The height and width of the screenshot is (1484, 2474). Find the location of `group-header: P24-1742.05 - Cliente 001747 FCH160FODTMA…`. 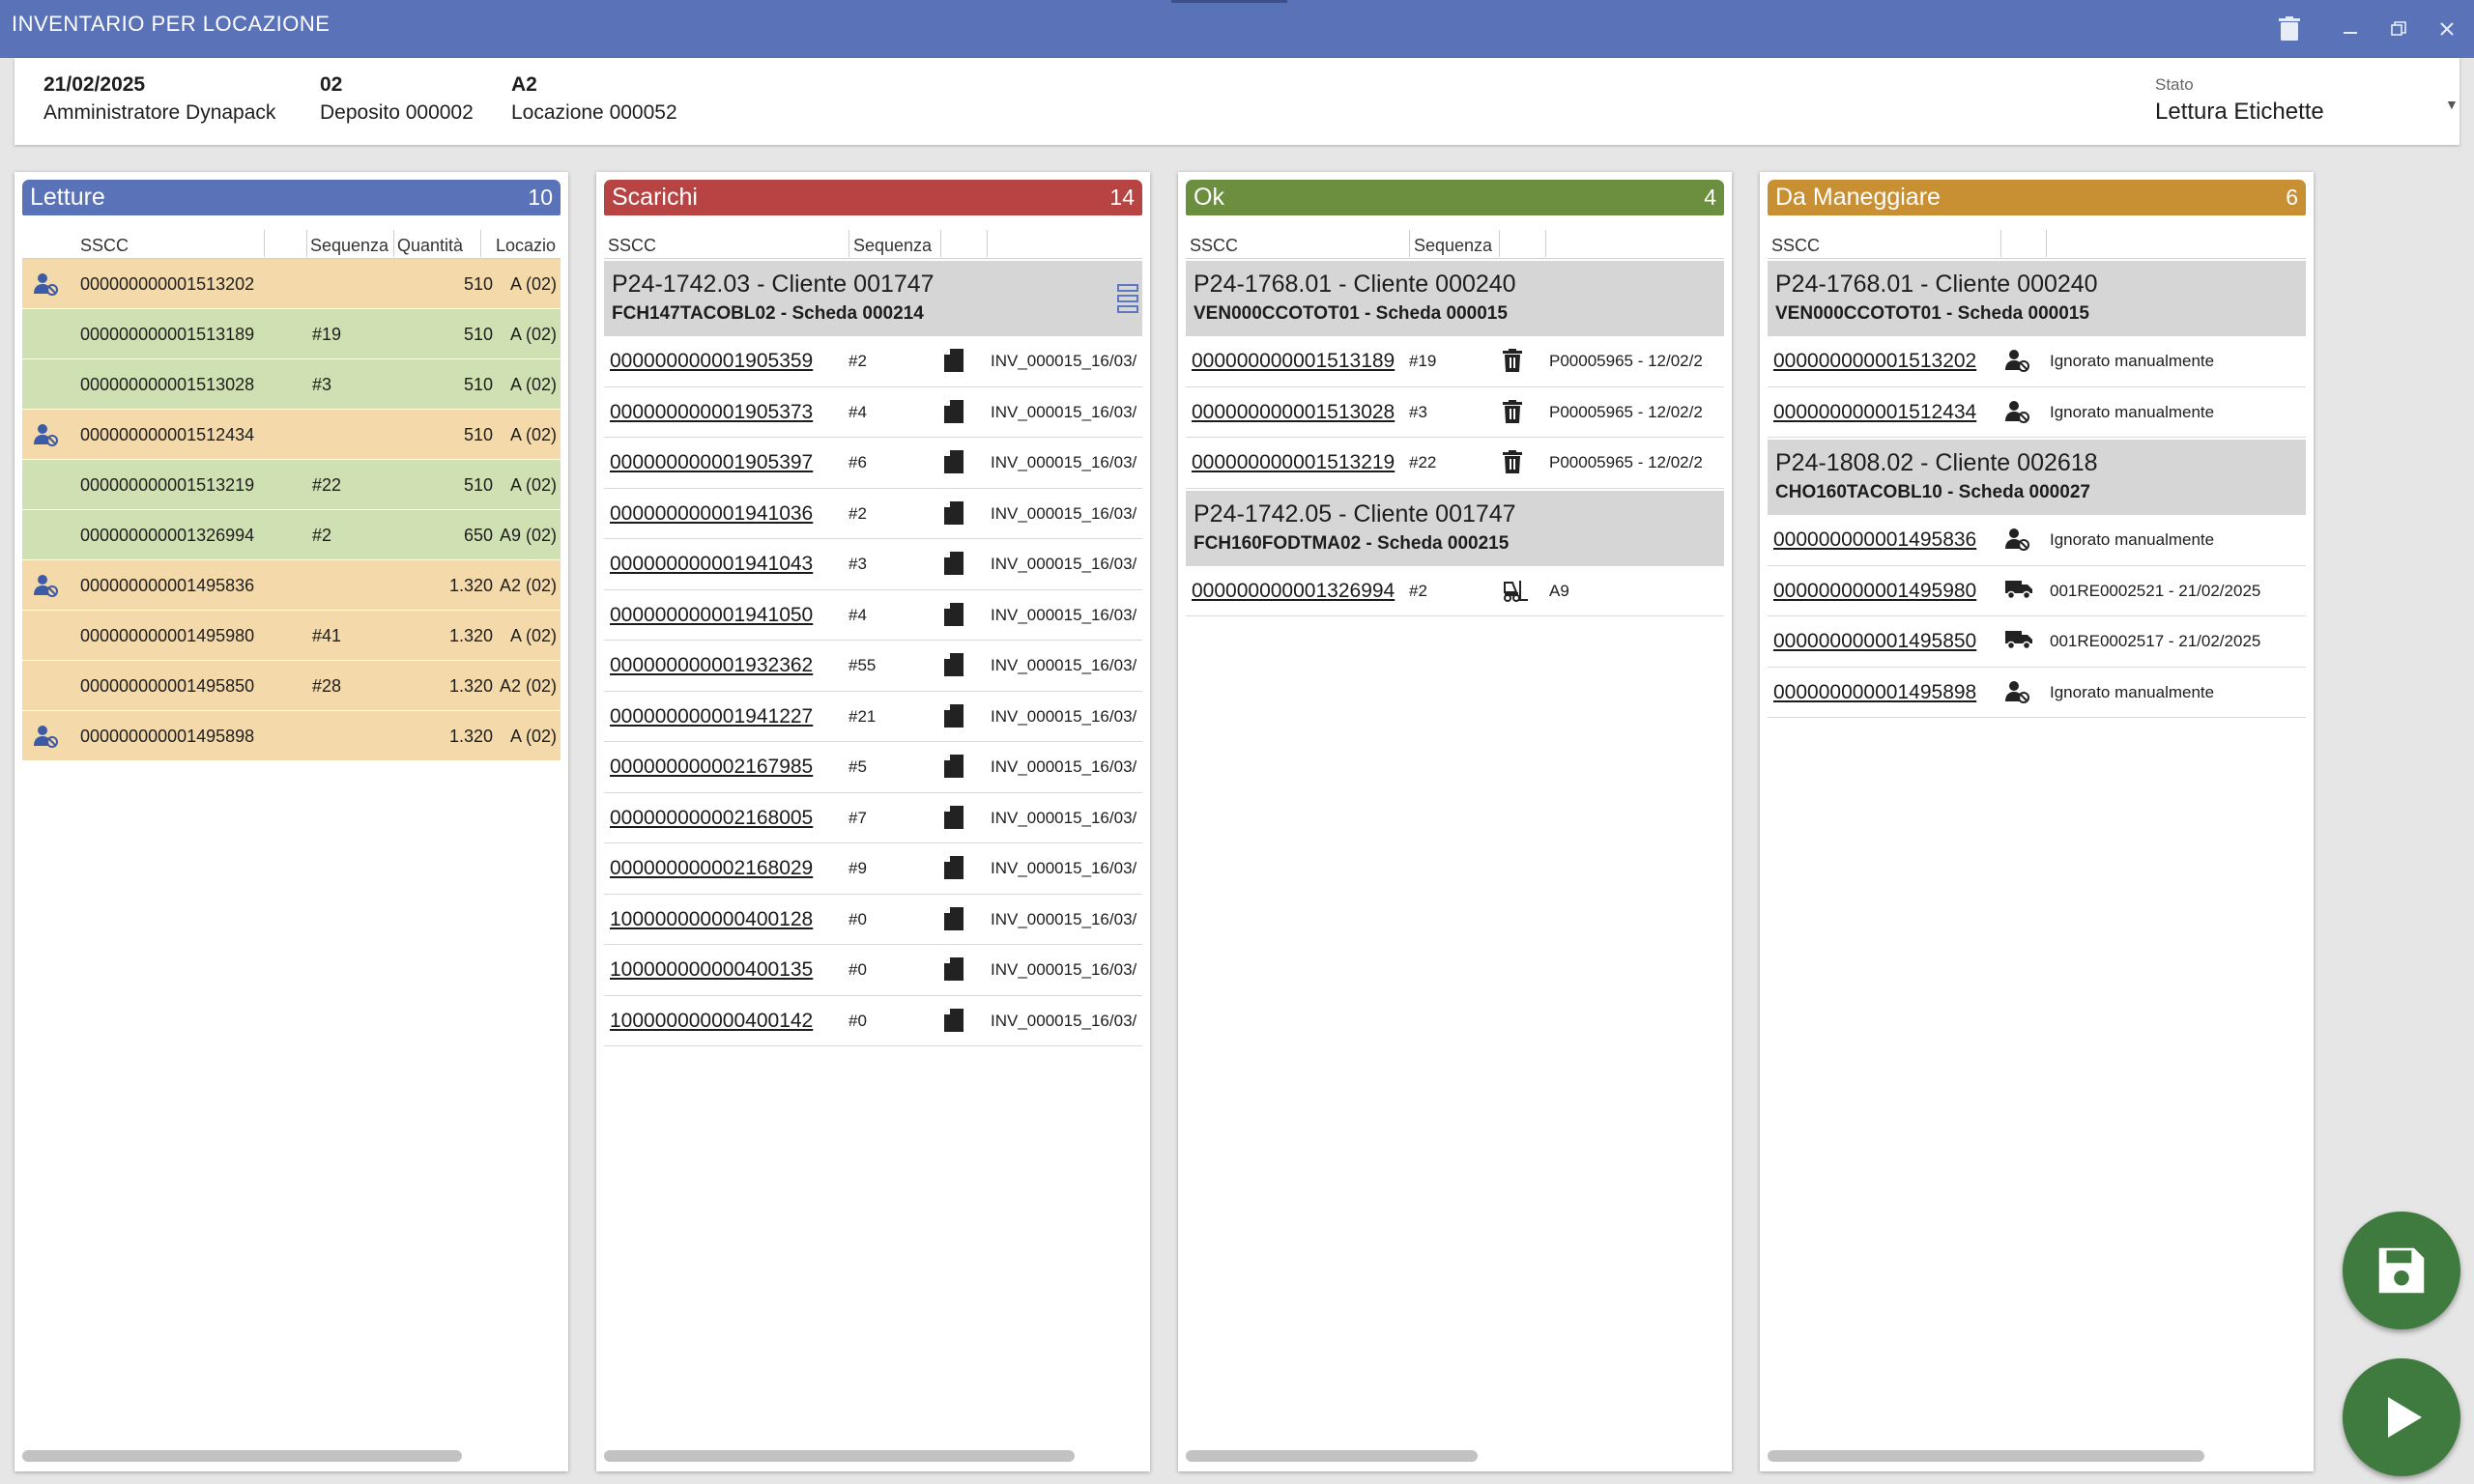

group-header: P24-1742.05 - Cliente 001747 FCH160FODTMA… is located at coordinates (1455, 528).